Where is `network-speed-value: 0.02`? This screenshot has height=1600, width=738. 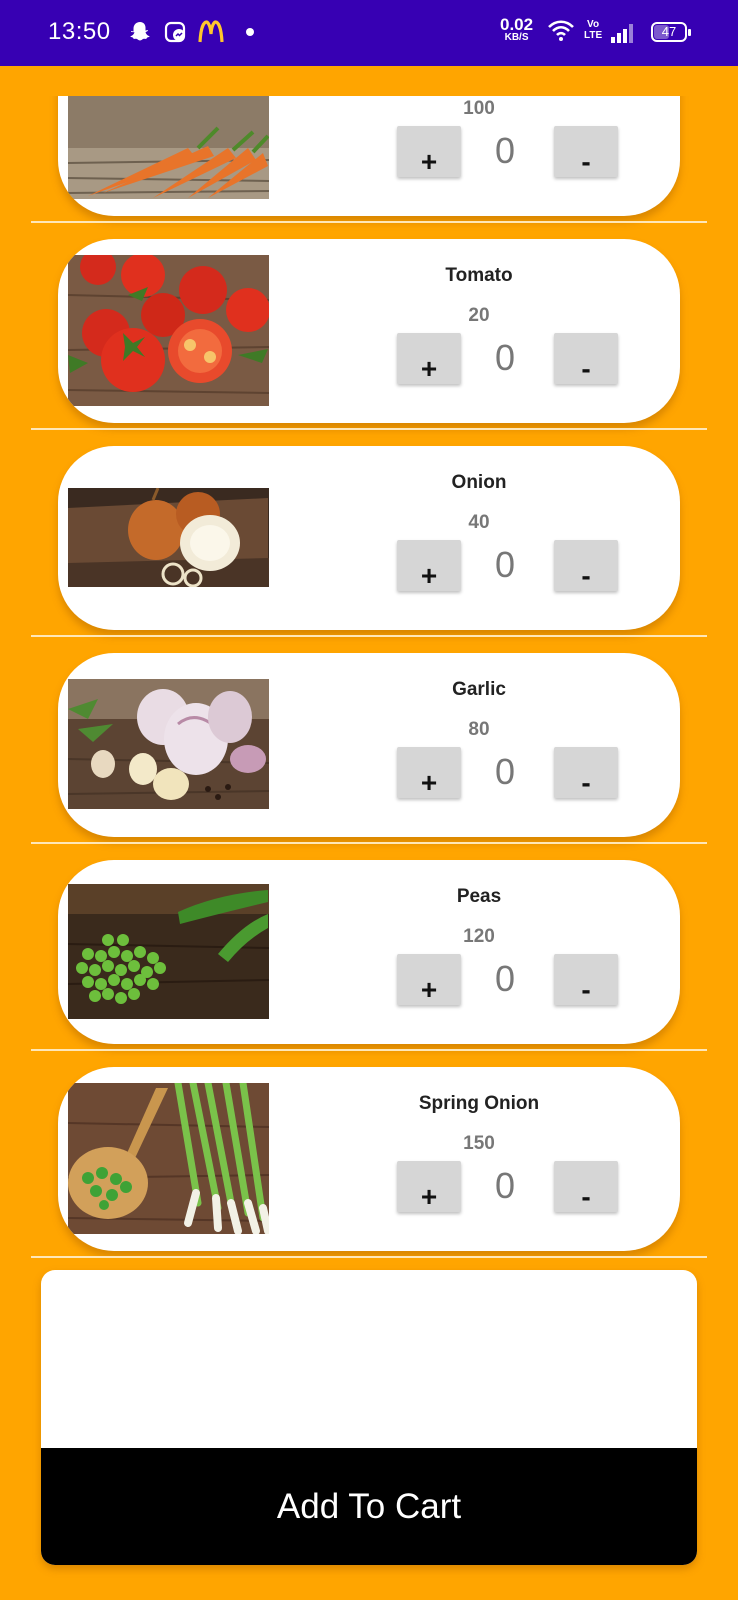
network-speed-value: 0.02 is located at coordinates (517, 24).